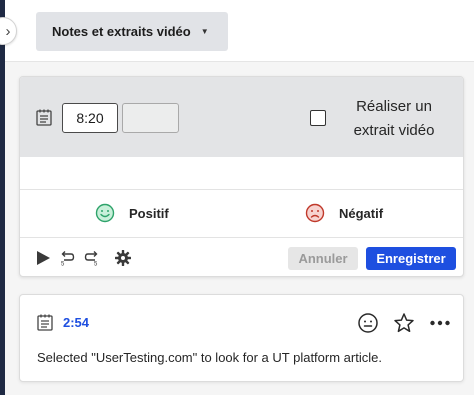  What do you see at coordinates (315, 213) in the screenshot?
I see `frown-icon` at bounding box center [315, 213].